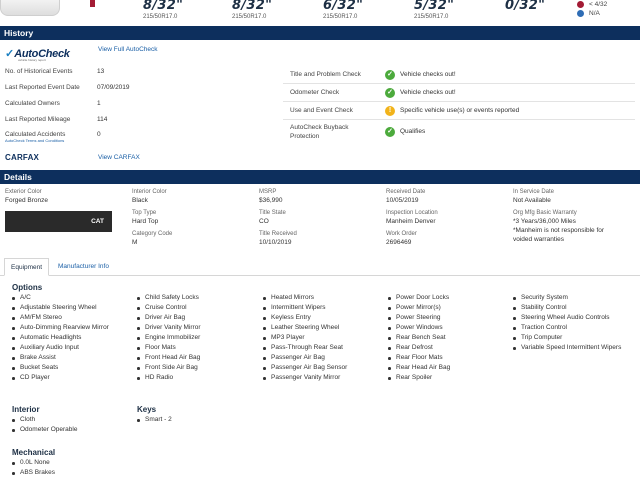 This screenshot has width=640, height=480. I want to click on tire-depth: 0/32", so click(525, 6).